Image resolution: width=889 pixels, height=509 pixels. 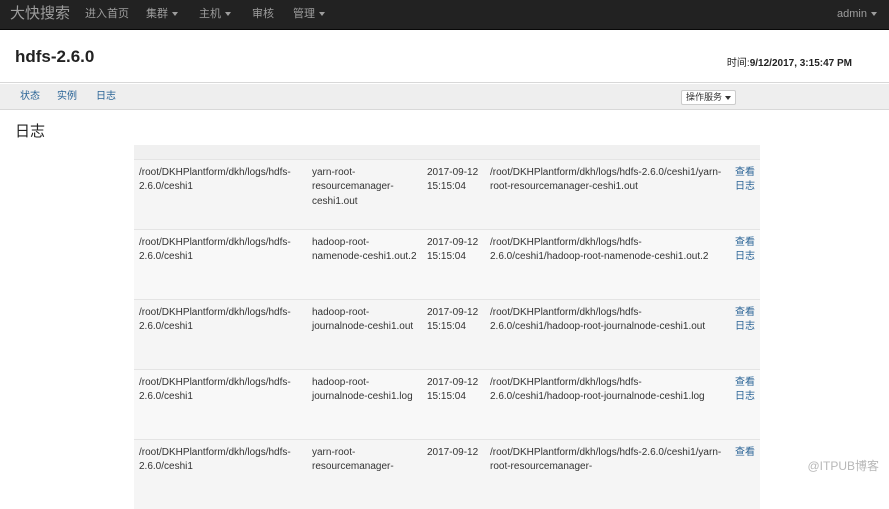 I want to click on log-file-cell: hadoop-root-journalnode-ceshi1.log, so click(x=364, y=403).